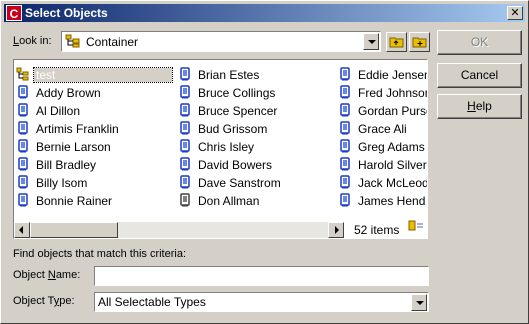  I want to click on item-count: 52 items, so click(377, 230).